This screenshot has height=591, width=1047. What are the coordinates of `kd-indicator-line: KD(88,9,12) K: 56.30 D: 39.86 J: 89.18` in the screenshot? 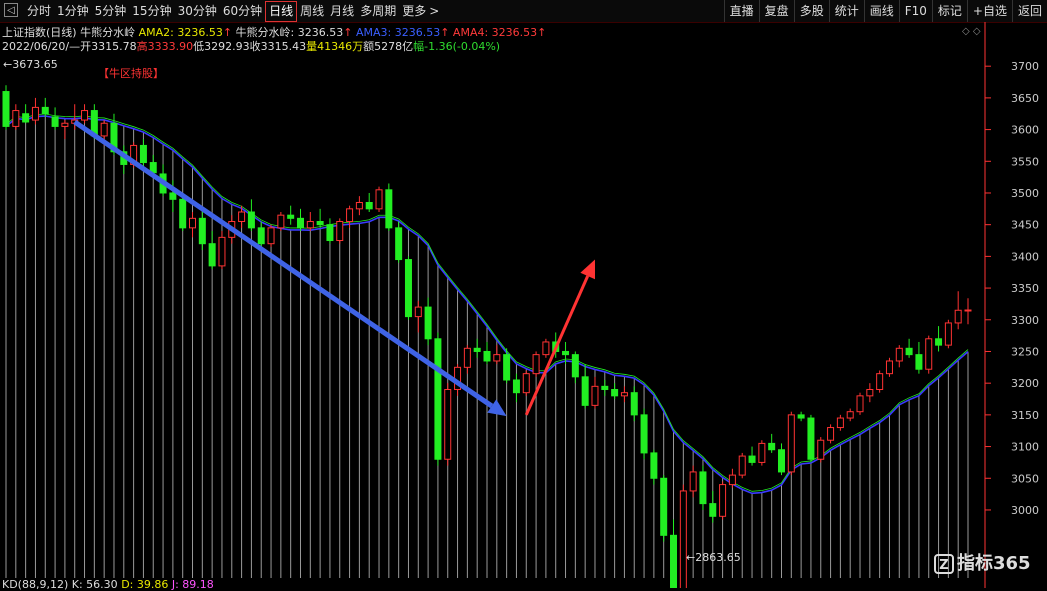 It's located at (108, 584).